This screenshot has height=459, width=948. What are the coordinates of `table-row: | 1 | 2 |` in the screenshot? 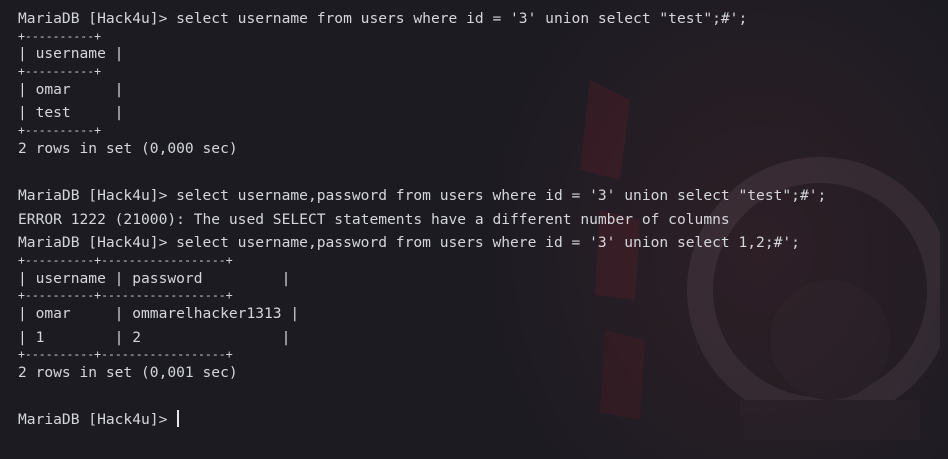 It's located at (154, 337).